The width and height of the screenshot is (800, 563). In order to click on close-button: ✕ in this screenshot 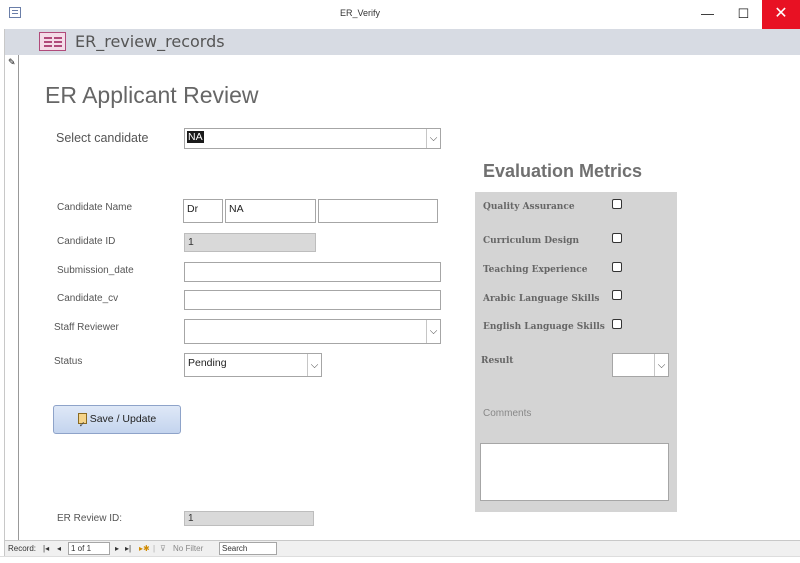, I will do `click(781, 14)`.